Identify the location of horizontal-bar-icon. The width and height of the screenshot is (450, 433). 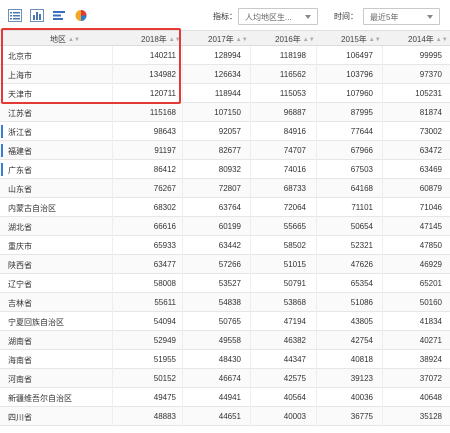
(59, 15).